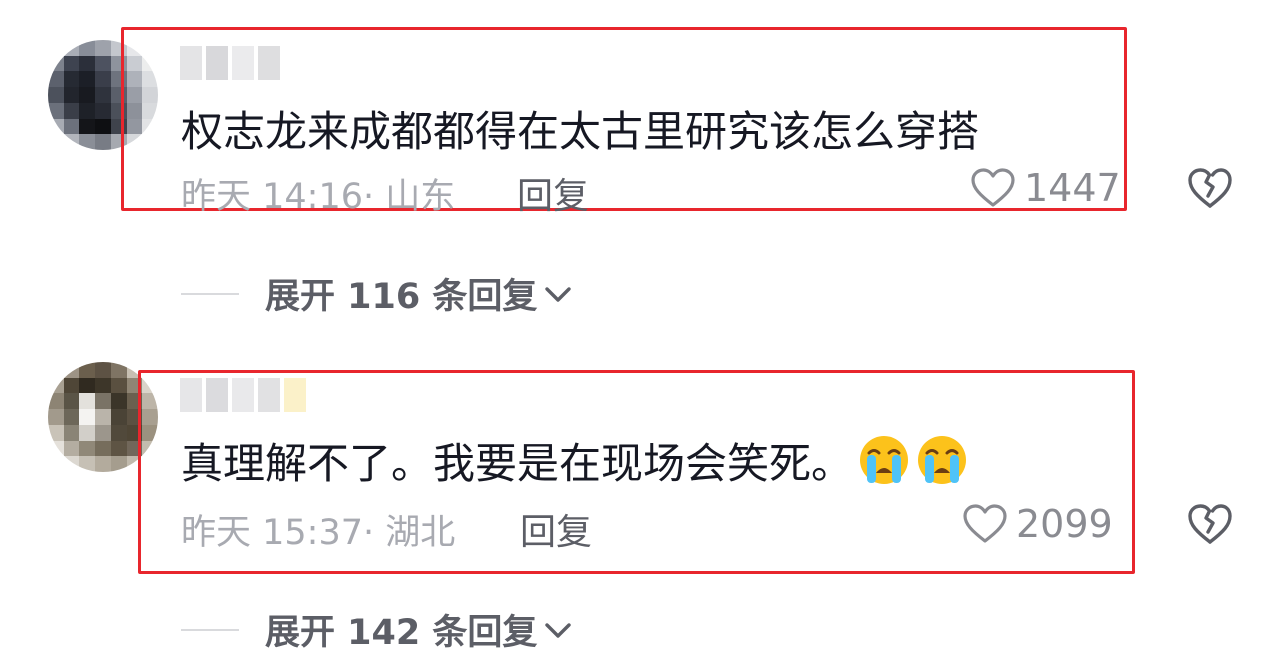 The height and width of the screenshot is (668, 1284). Describe the element at coordinates (517, 463) in the screenshot. I see `comment-text-content: 真理解不了。我要是在现场会笑死。` at that location.